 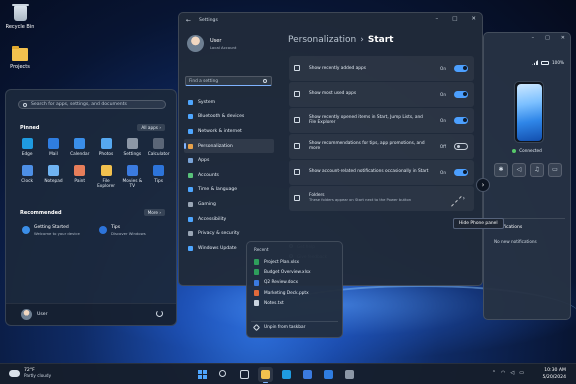 I want to click on jump-list-item: Marketing Deck.pptx, so click(x=295, y=293).